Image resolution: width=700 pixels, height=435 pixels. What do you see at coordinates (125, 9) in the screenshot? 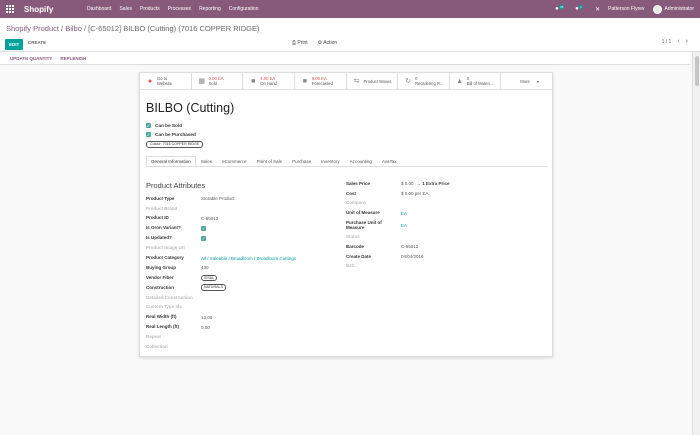
I see `menu-sales: Sales` at bounding box center [125, 9].